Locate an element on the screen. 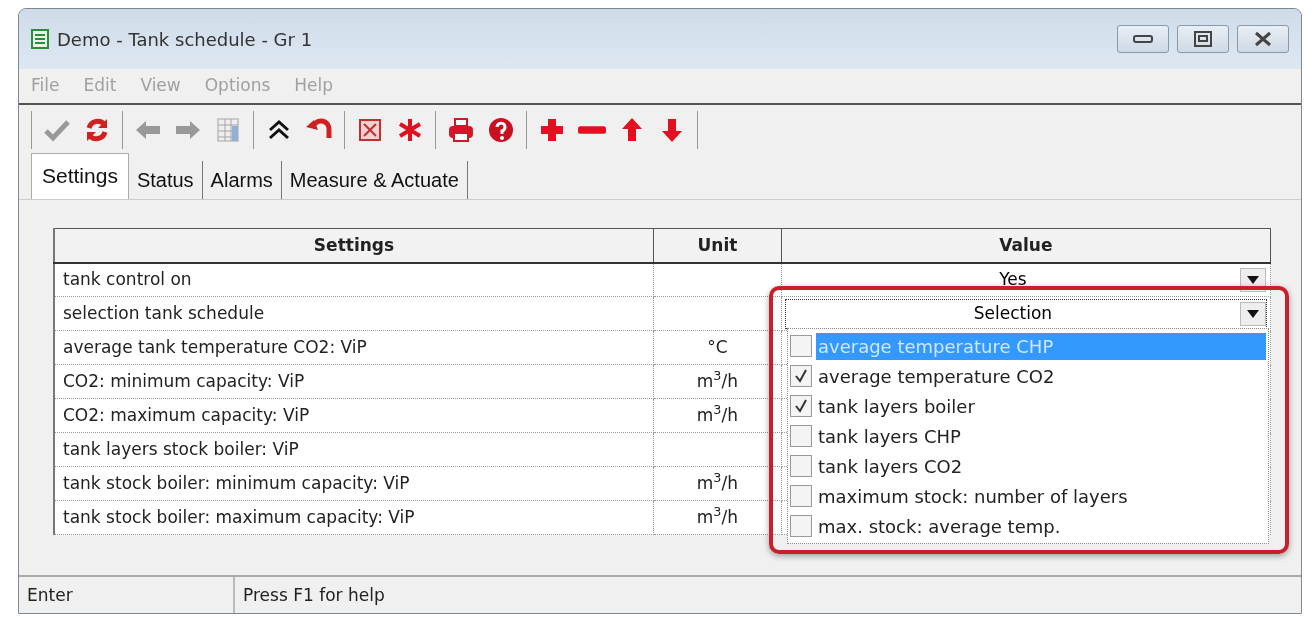 Image resolution: width=1314 pixels, height=619 pixels. minimize-button is located at coordinates (1143, 39).